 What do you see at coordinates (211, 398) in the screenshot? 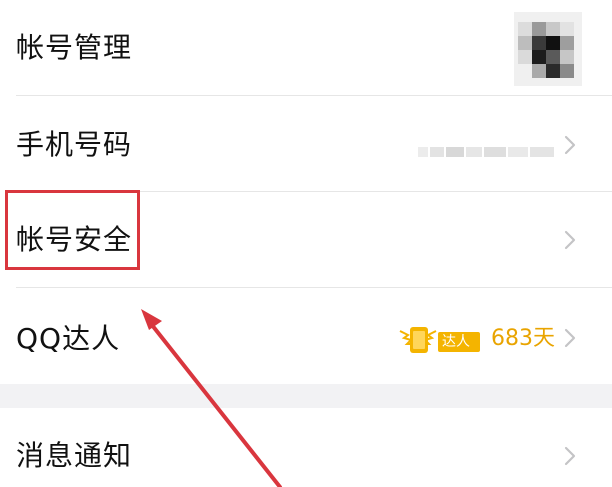
I see `pointer-arrow-icon` at bounding box center [211, 398].